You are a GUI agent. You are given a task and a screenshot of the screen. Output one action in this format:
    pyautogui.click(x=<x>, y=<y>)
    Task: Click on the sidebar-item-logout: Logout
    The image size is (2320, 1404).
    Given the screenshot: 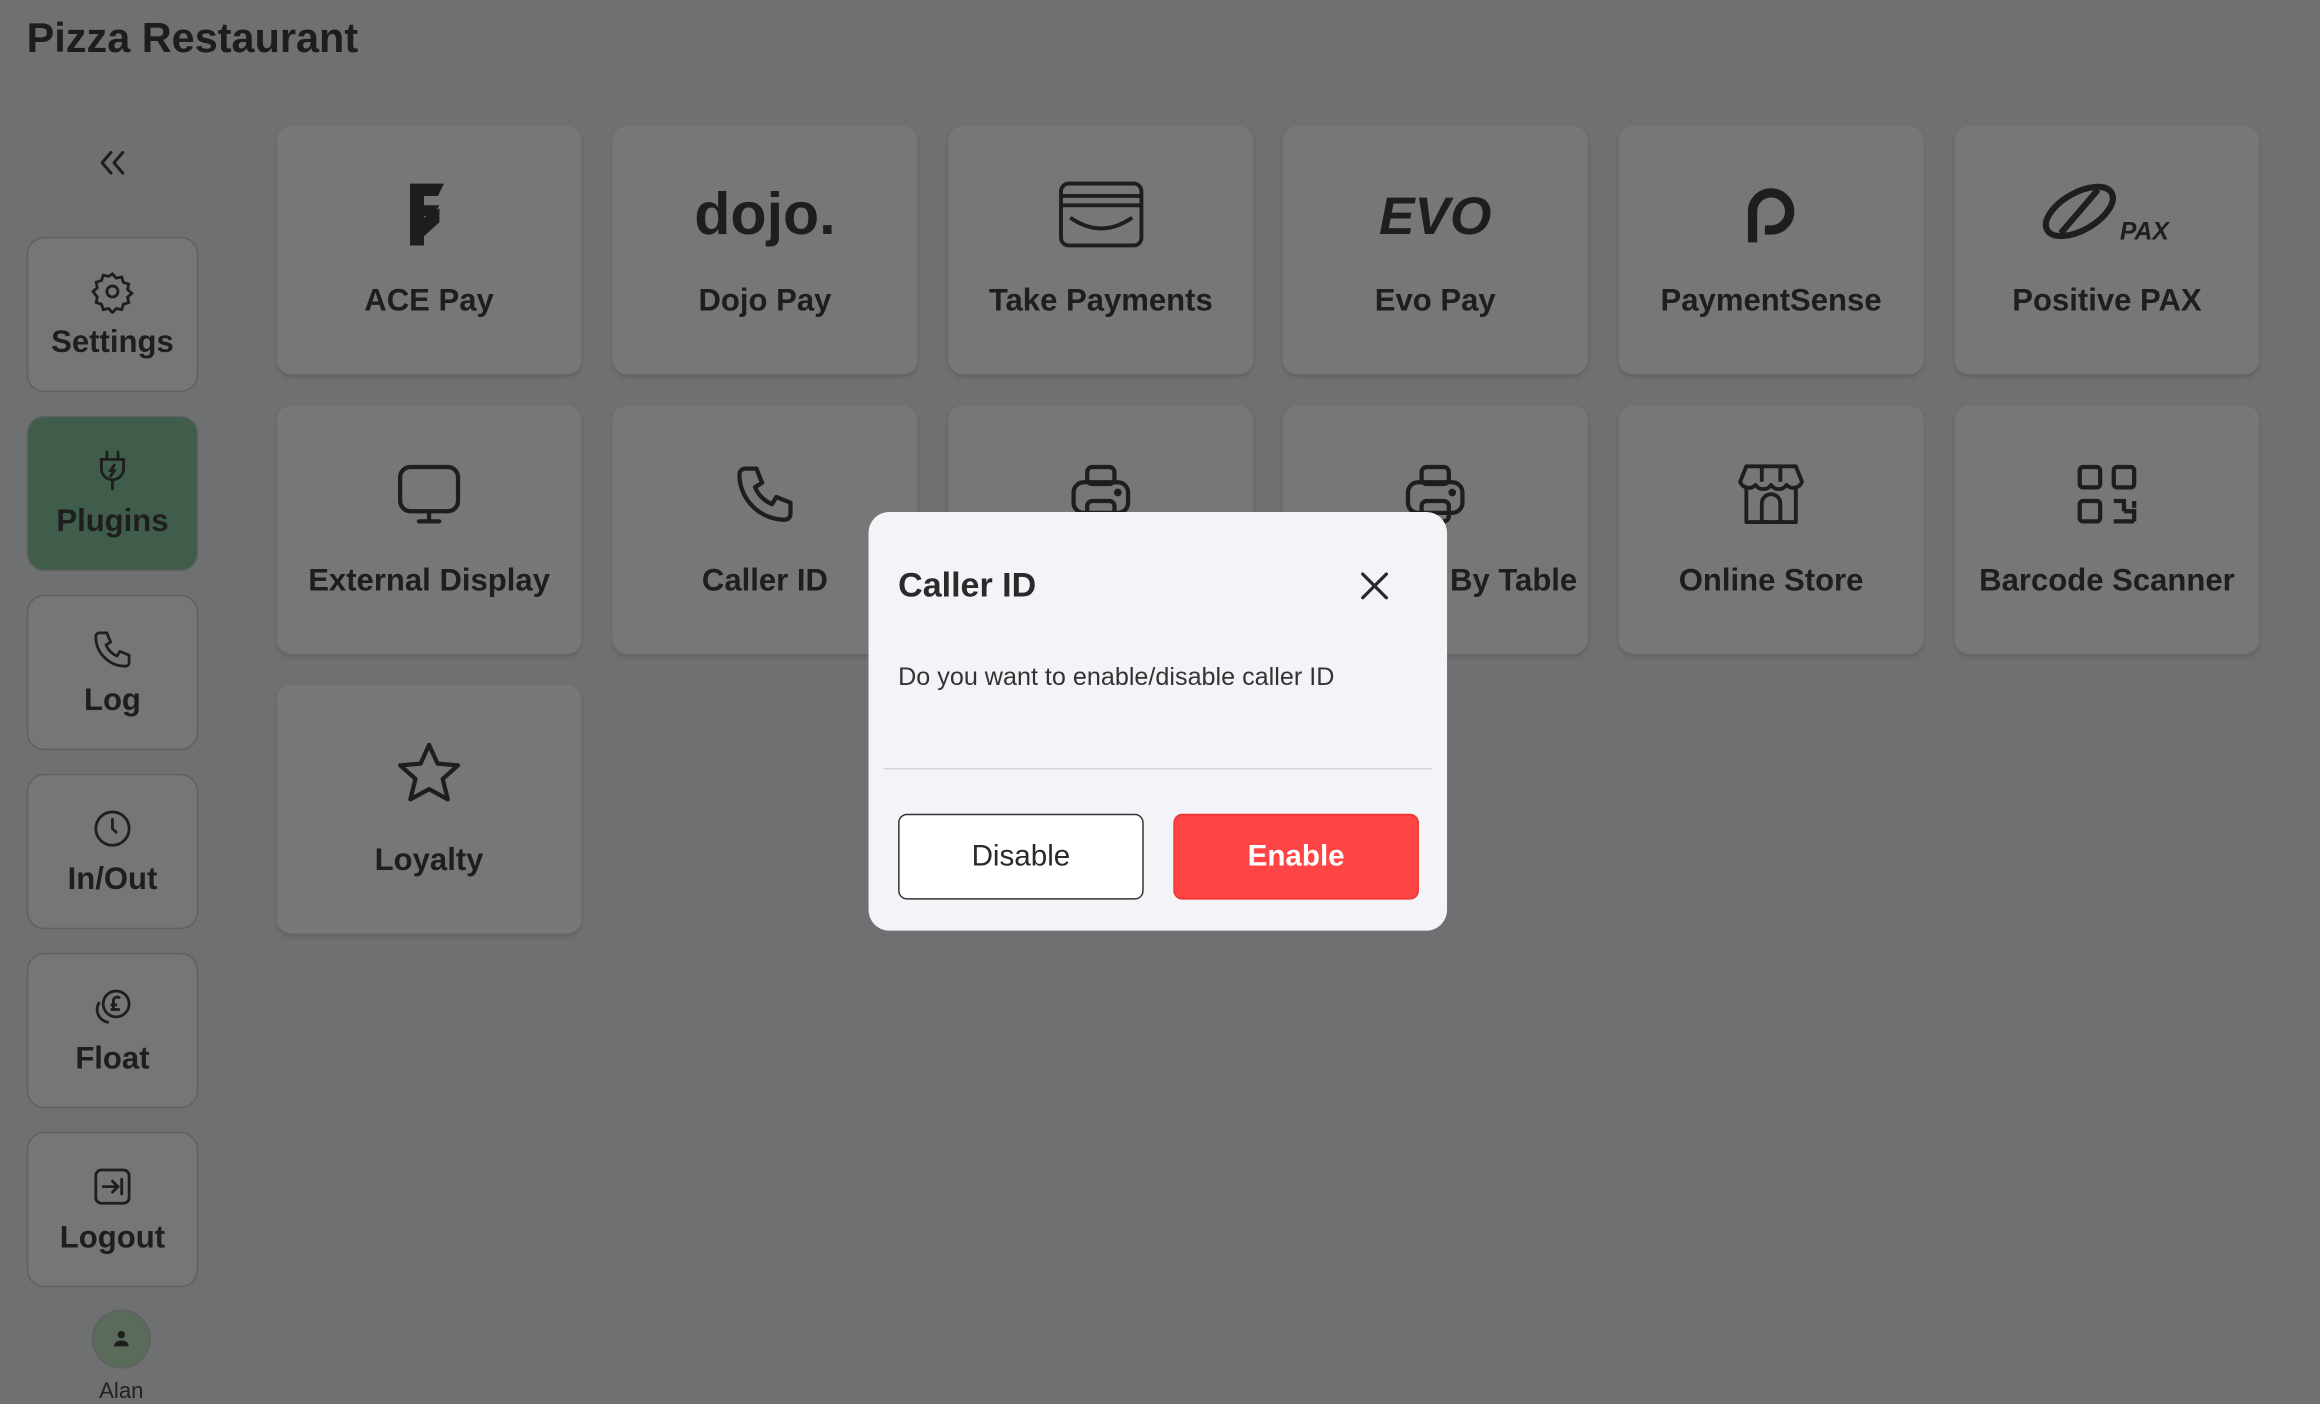 What is the action you would take?
    pyautogui.click(x=112, y=1209)
    